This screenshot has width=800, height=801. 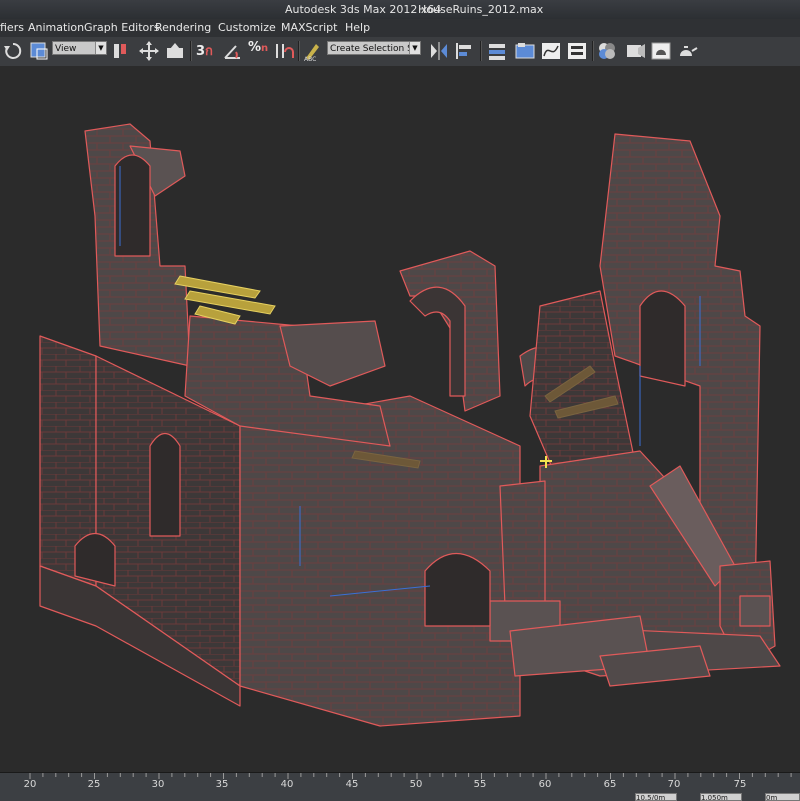 What do you see at coordinates (551, 51) in the screenshot?
I see `curve-editor-icon` at bounding box center [551, 51].